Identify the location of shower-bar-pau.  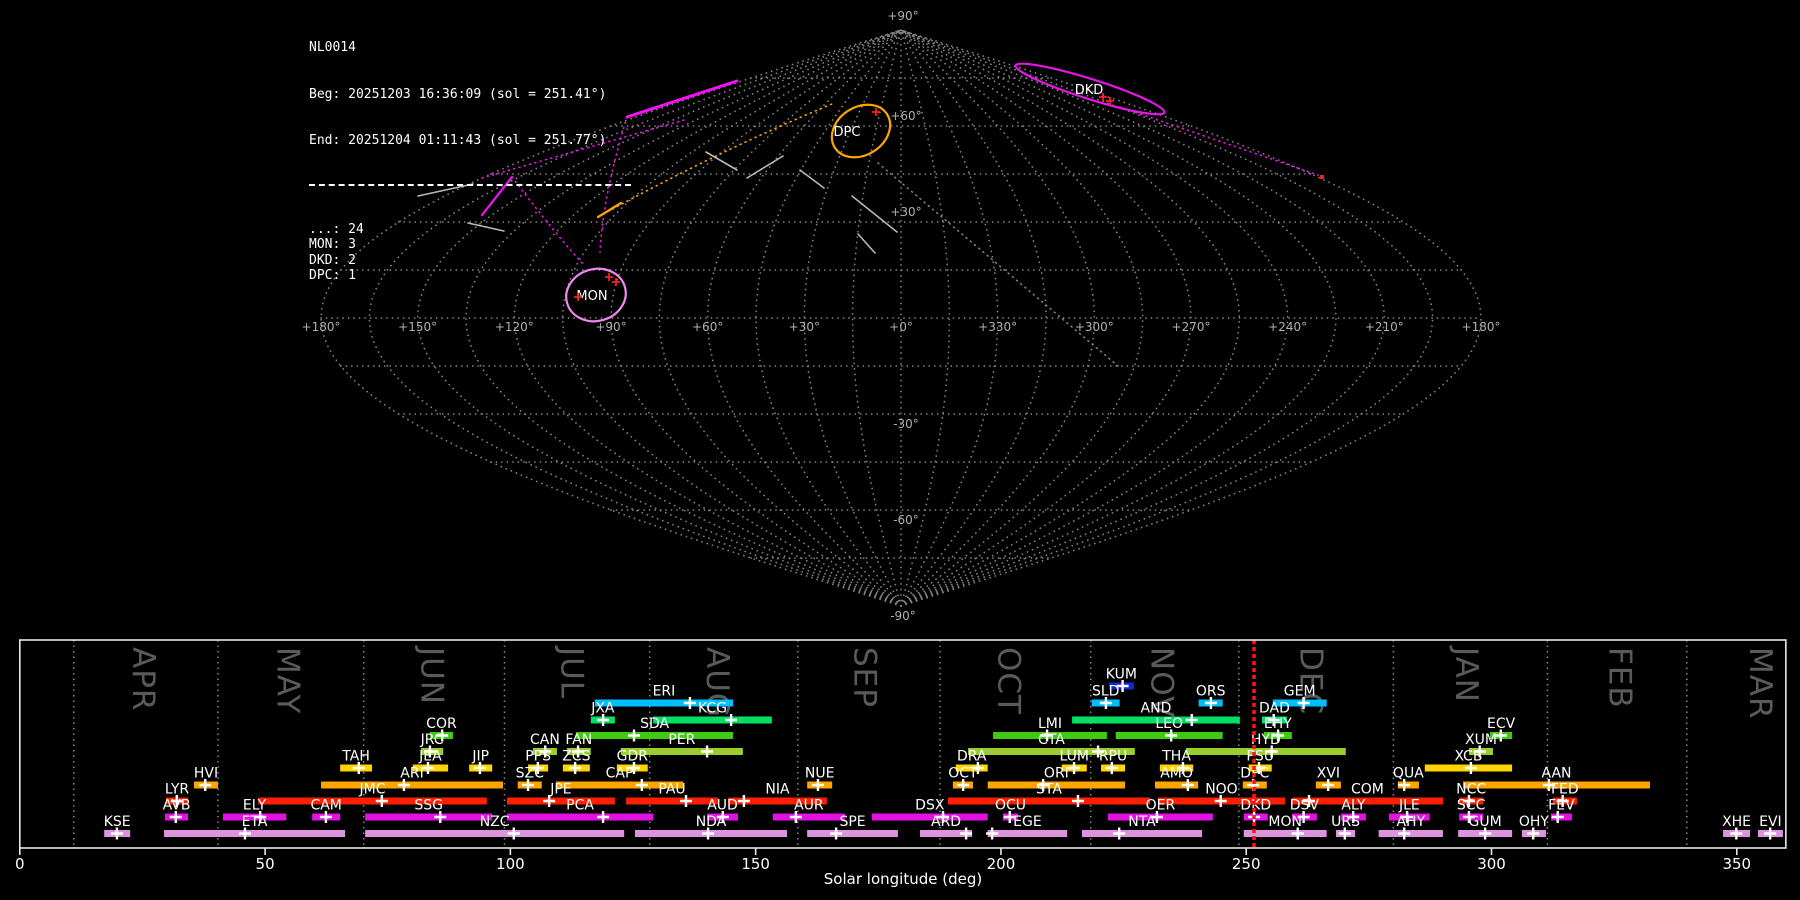
(672, 801).